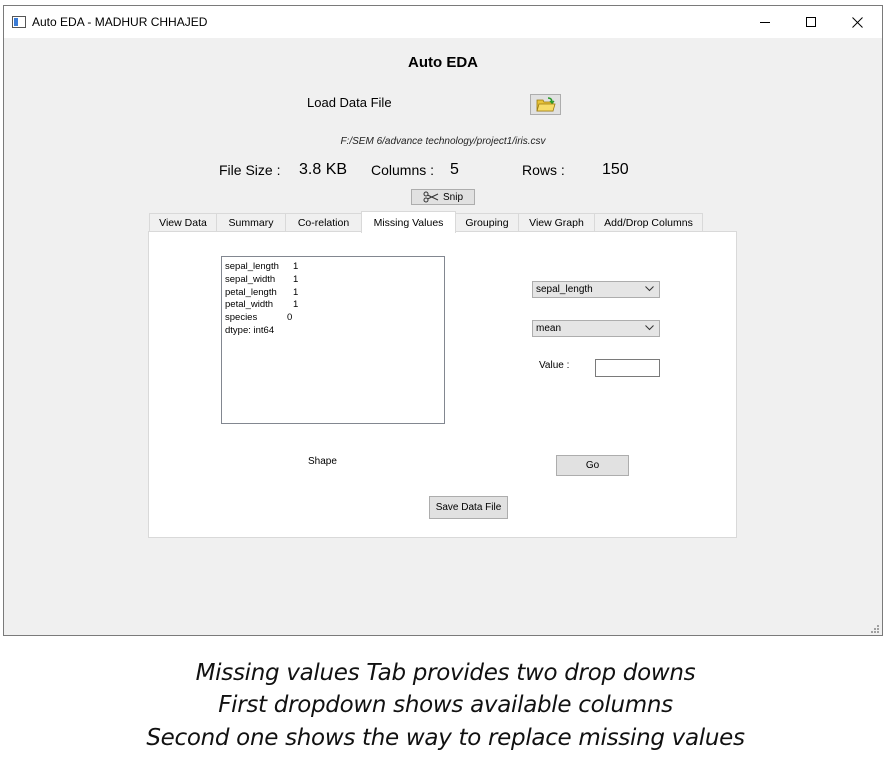 The height and width of the screenshot is (761, 891). Describe the element at coordinates (250, 170) in the screenshot. I see `file-size-label: File Size :` at that location.